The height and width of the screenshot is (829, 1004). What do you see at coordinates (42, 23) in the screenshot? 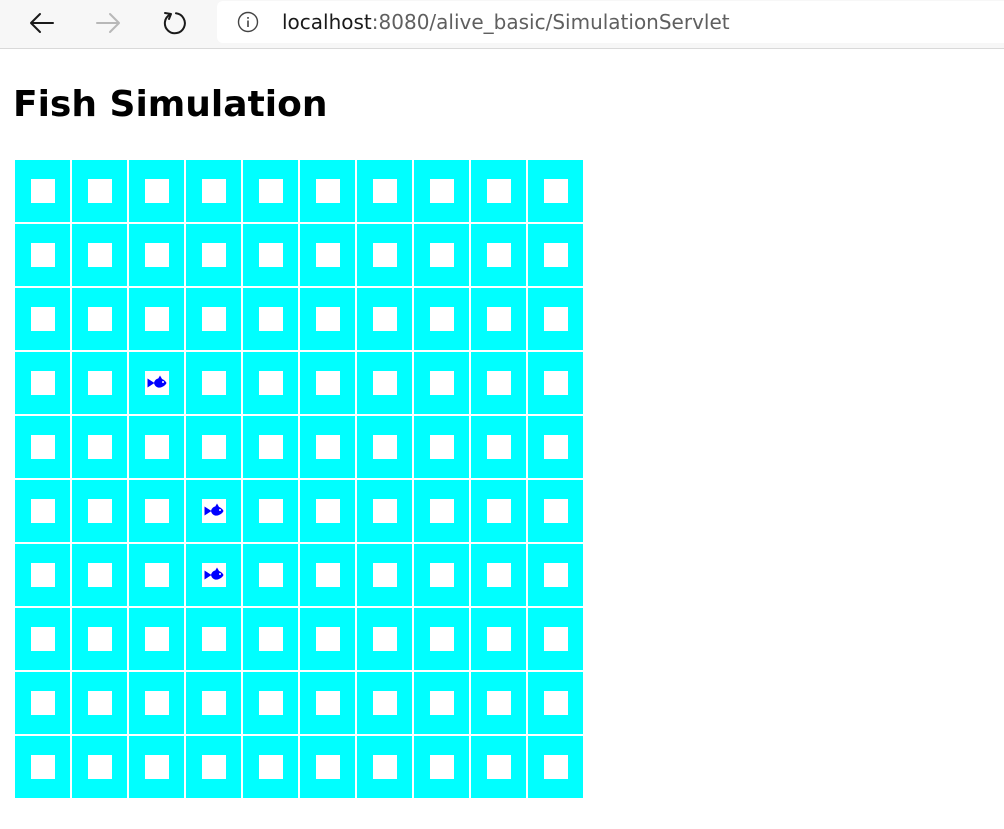
I see `back-button` at bounding box center [42, 23].